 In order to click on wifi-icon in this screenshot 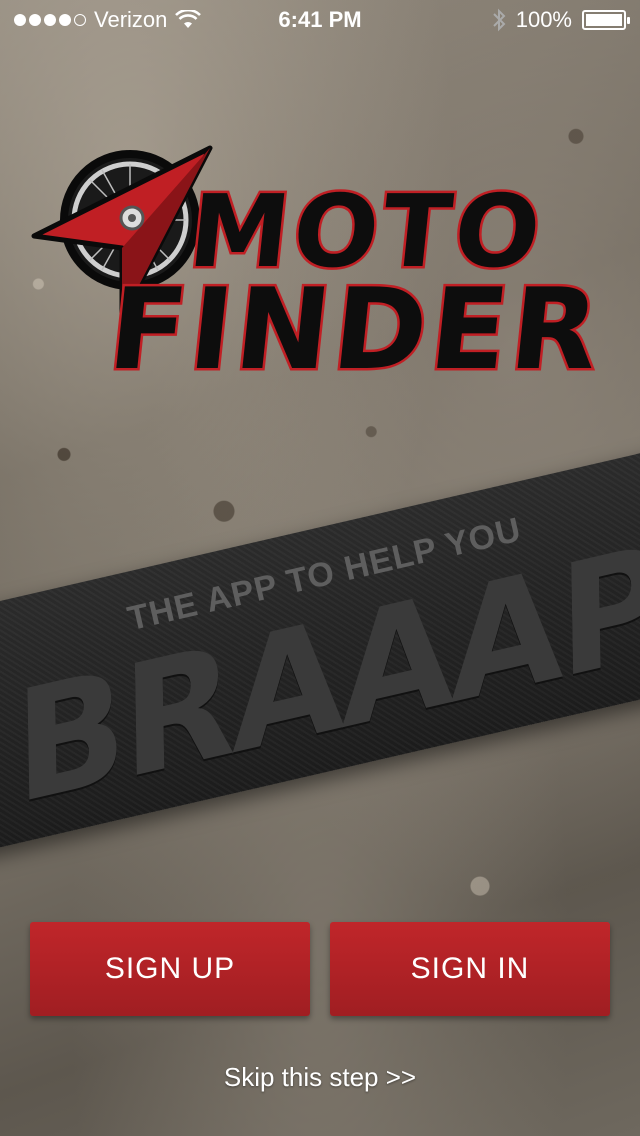, I will do `click(188, 19)`.